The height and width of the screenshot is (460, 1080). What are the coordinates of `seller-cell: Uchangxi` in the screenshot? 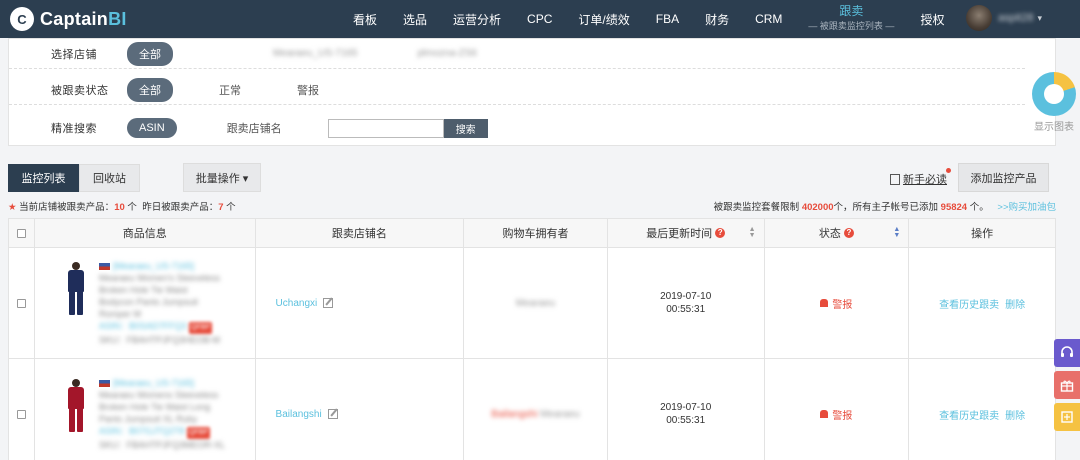 It's located at (360, 303).